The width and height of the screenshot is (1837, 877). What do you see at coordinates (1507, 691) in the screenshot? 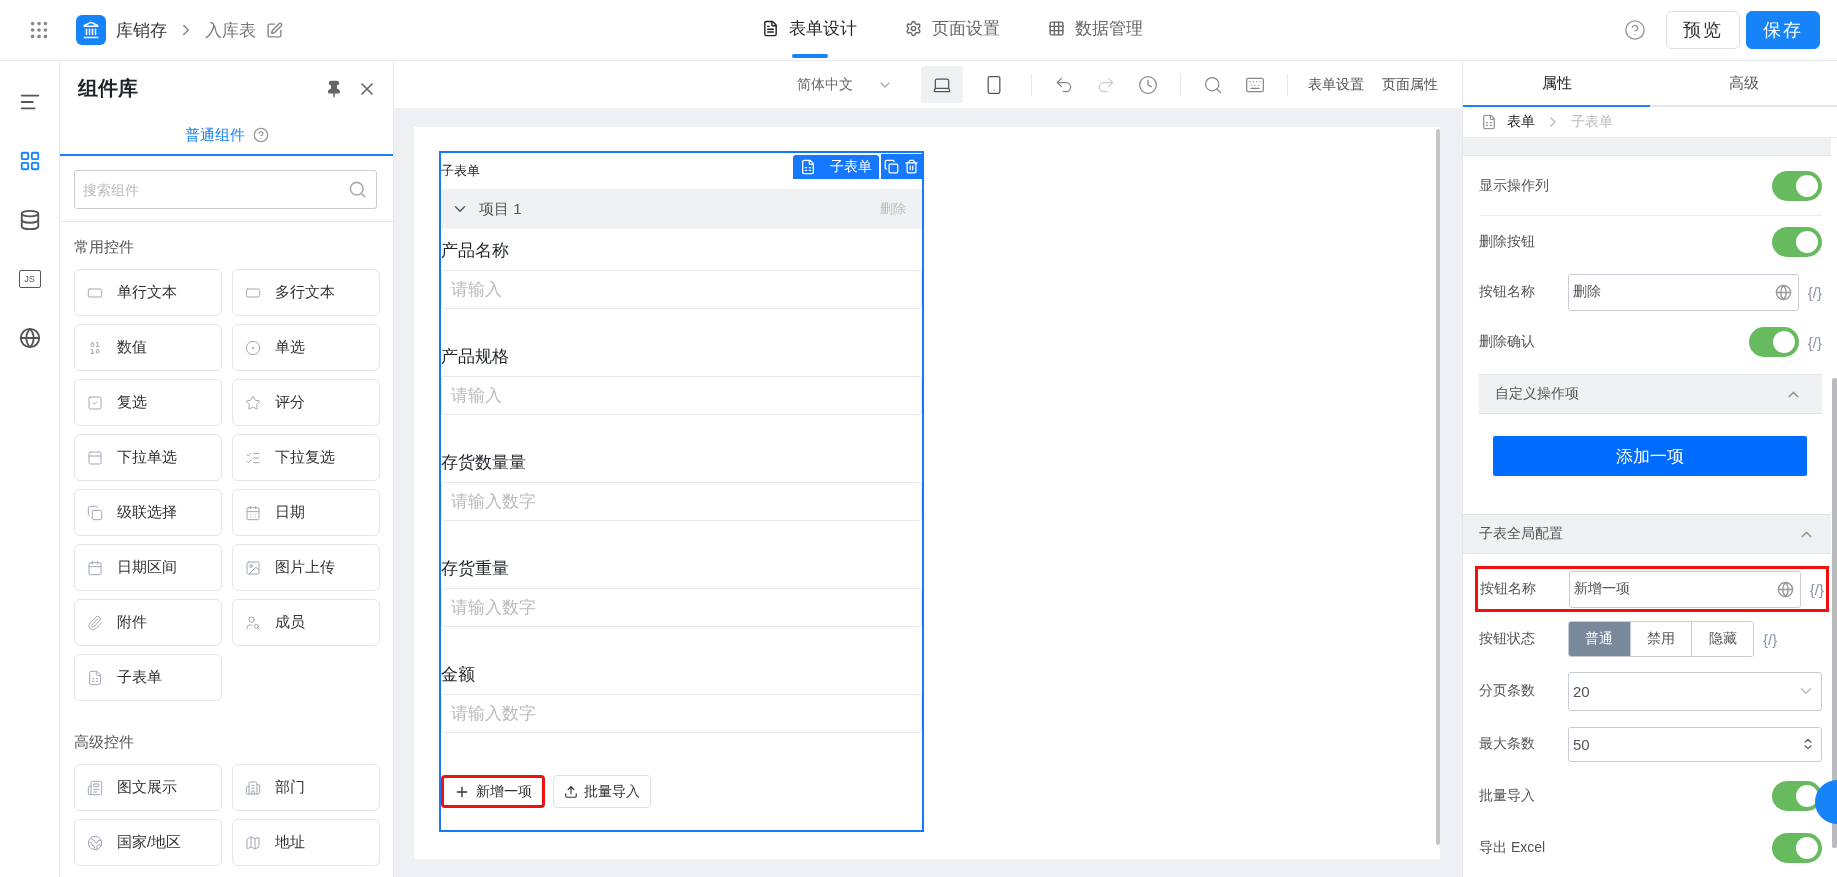
I see `setting-label: 分页条数` at bounding box center [1507, 691].